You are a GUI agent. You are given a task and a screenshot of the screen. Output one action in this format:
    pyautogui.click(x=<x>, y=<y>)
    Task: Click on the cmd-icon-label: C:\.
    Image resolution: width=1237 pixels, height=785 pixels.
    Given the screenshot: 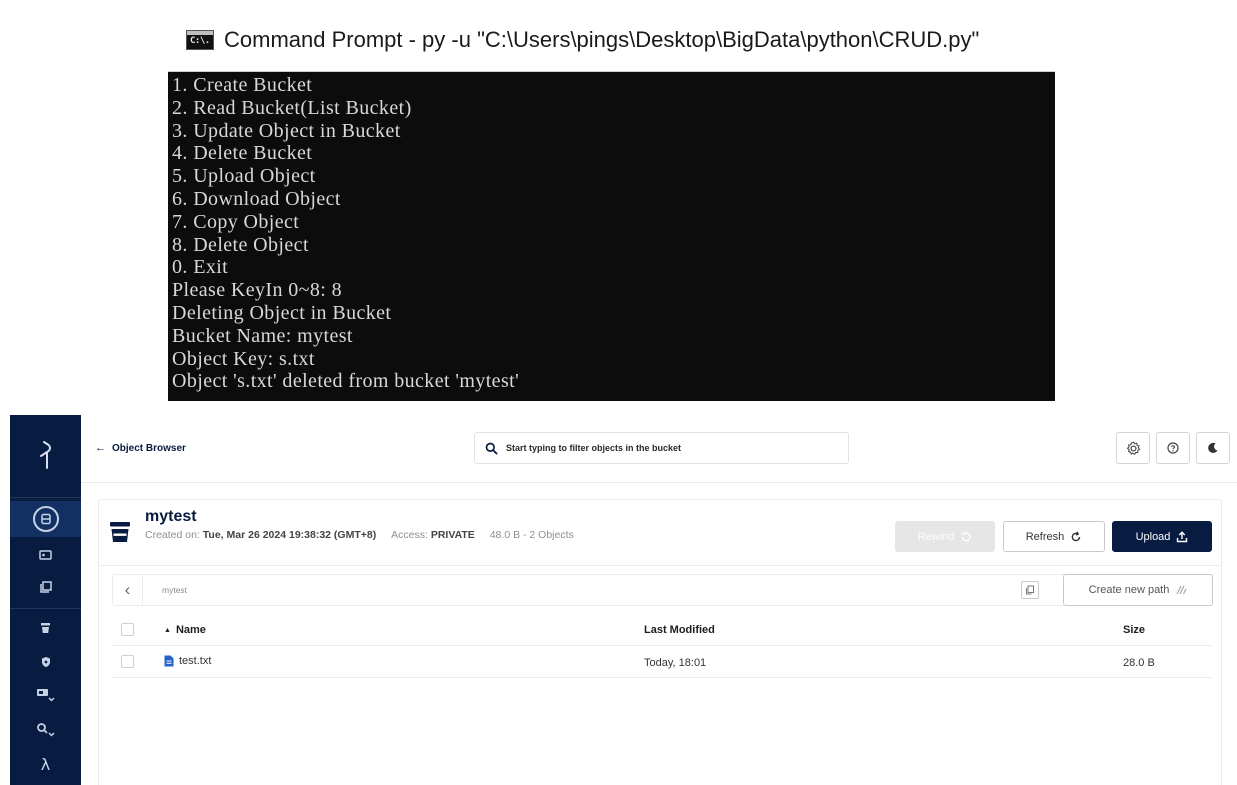 What is the action you would take?
    pyautogui.click(x=200, y=41)
    